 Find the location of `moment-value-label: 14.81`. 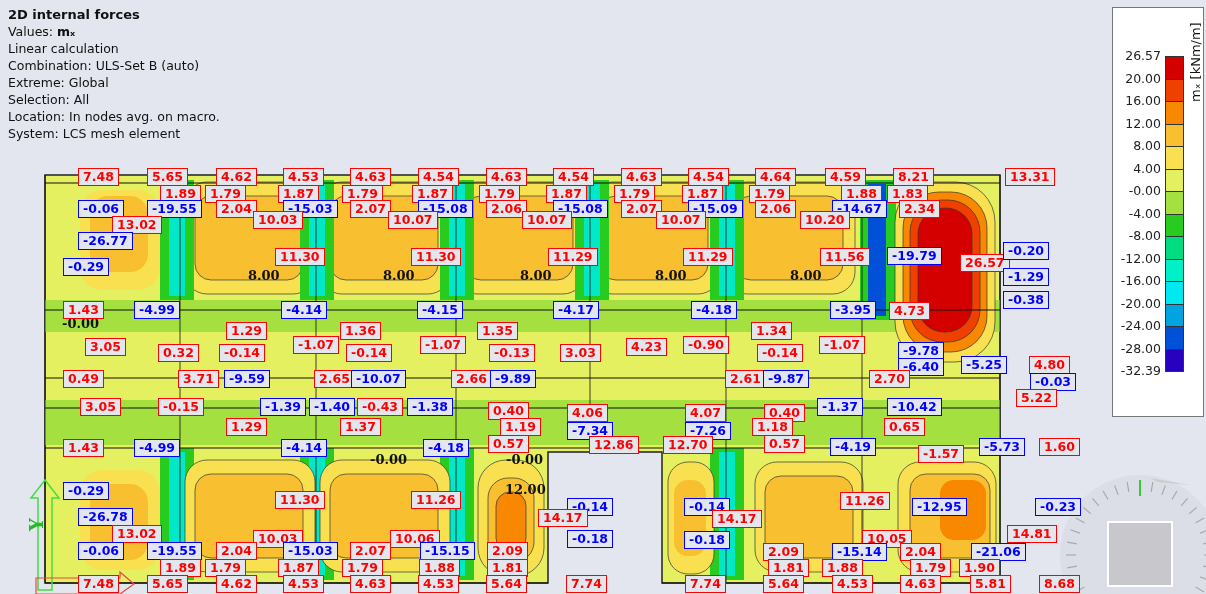

moment-value-label: 14.81 is located at coordinates (1032, 534).